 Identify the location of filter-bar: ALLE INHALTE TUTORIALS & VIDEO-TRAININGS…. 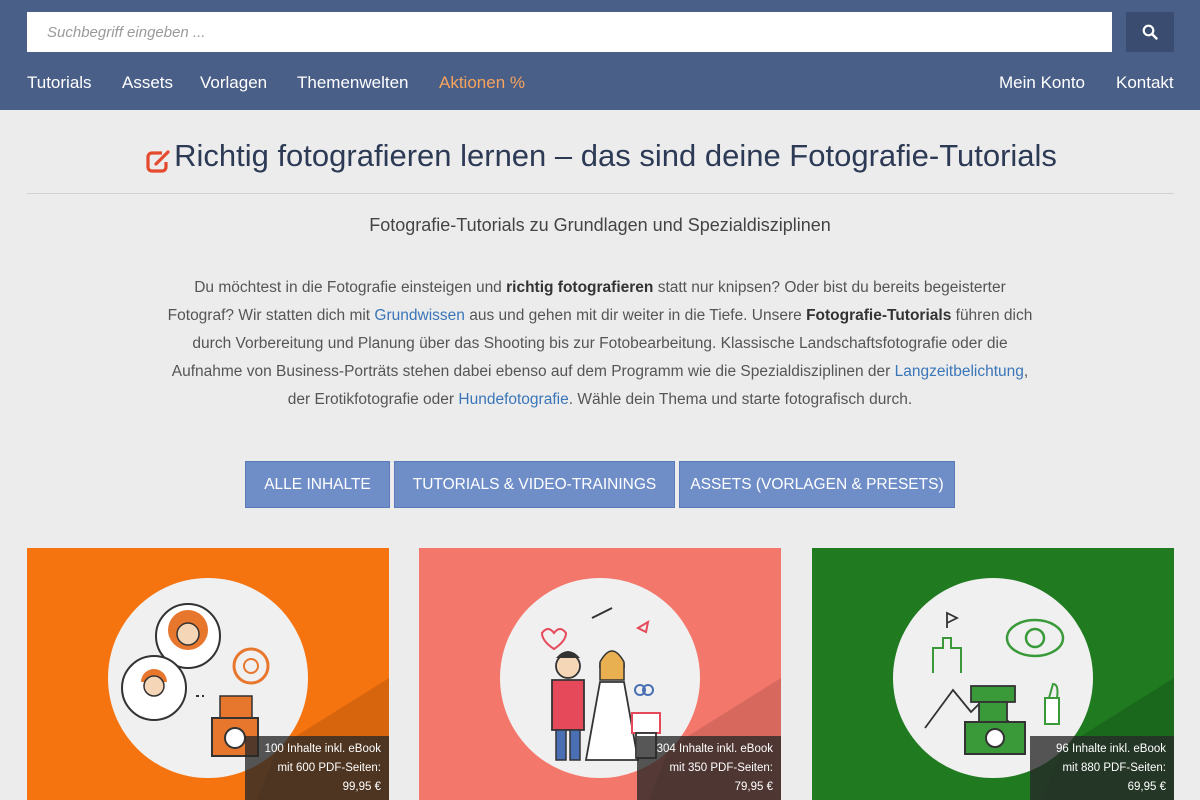
(600, 484).